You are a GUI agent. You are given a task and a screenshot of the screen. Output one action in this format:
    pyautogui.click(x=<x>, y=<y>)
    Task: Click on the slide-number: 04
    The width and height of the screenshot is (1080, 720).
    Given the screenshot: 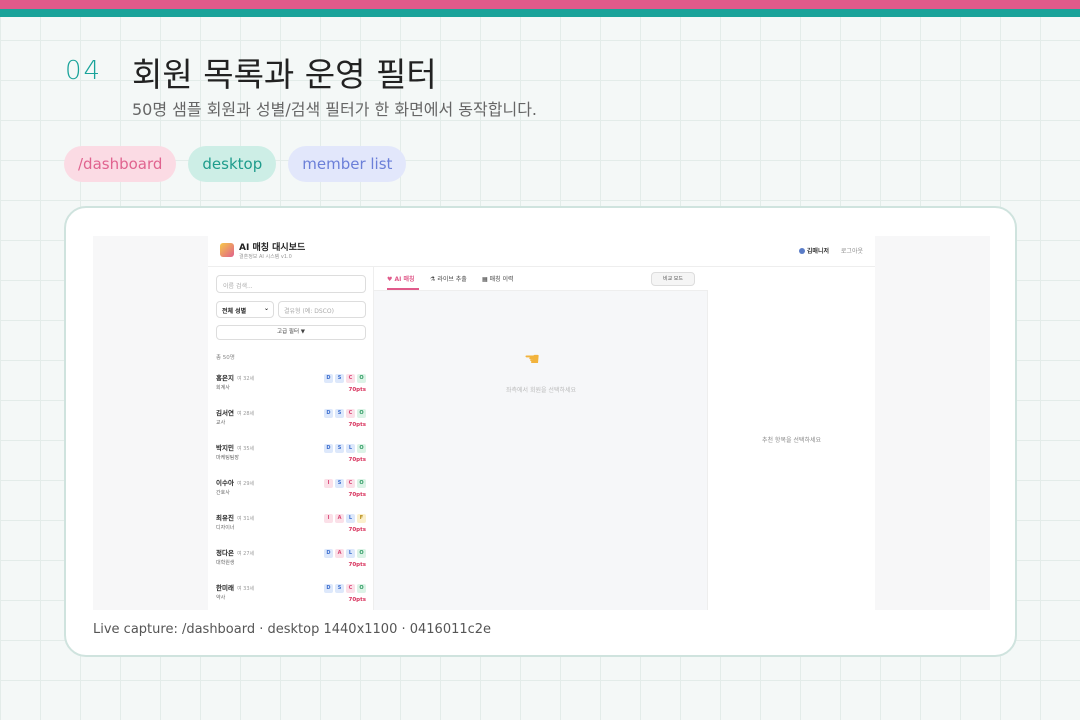 What is the action you would take?
    pyautogui.click(x=84, y=71)
    